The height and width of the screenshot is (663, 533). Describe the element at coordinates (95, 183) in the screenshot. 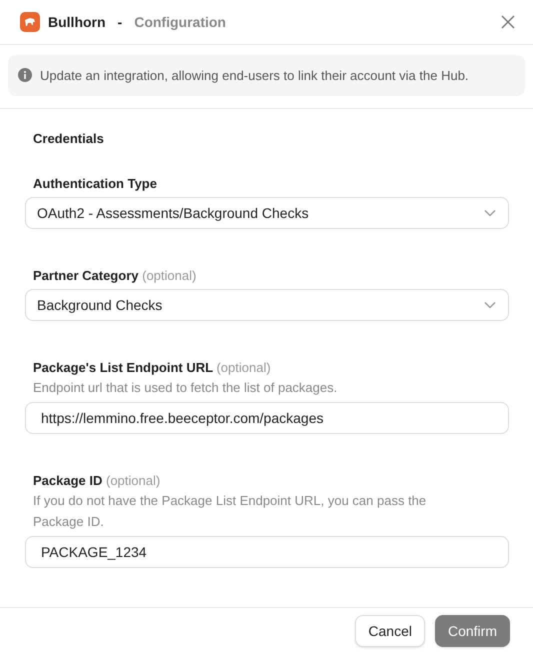

I see `field-label: Authentication Type` at that location.